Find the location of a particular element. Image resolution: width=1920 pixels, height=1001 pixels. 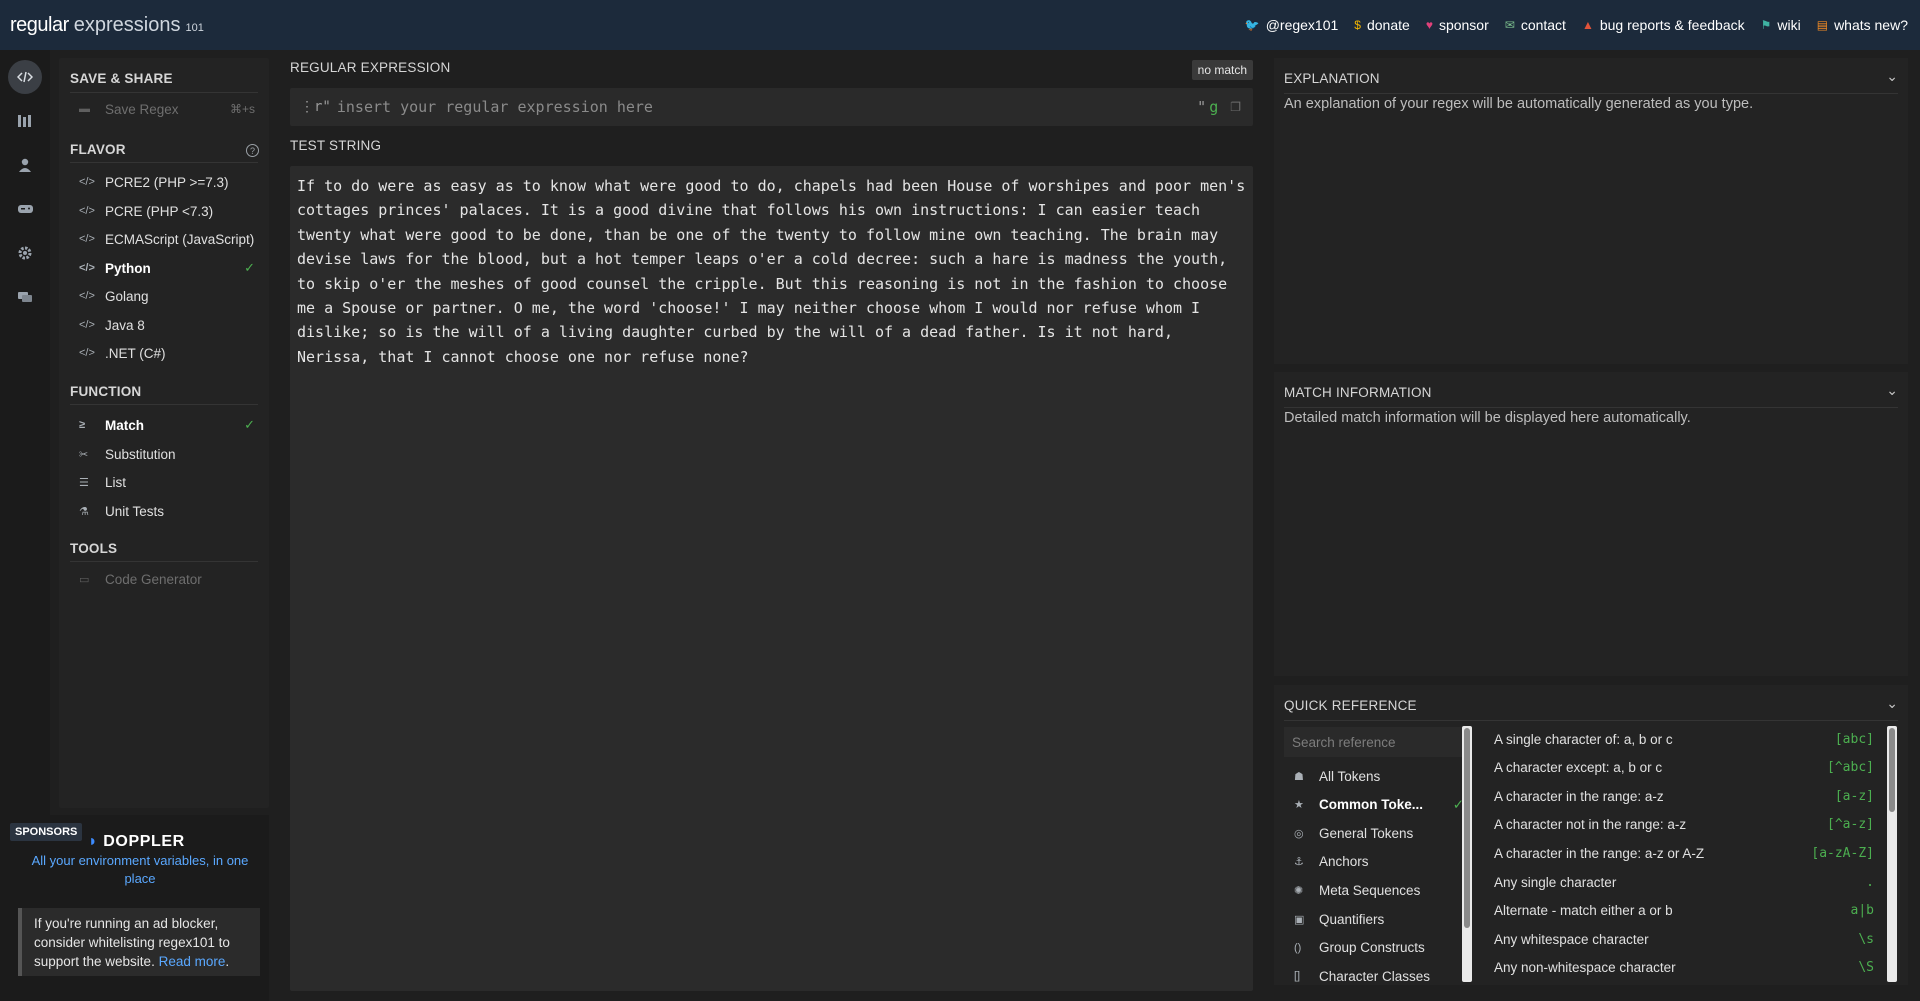

anchor-icon: ⚓ is located at coordinates (1299, 862).